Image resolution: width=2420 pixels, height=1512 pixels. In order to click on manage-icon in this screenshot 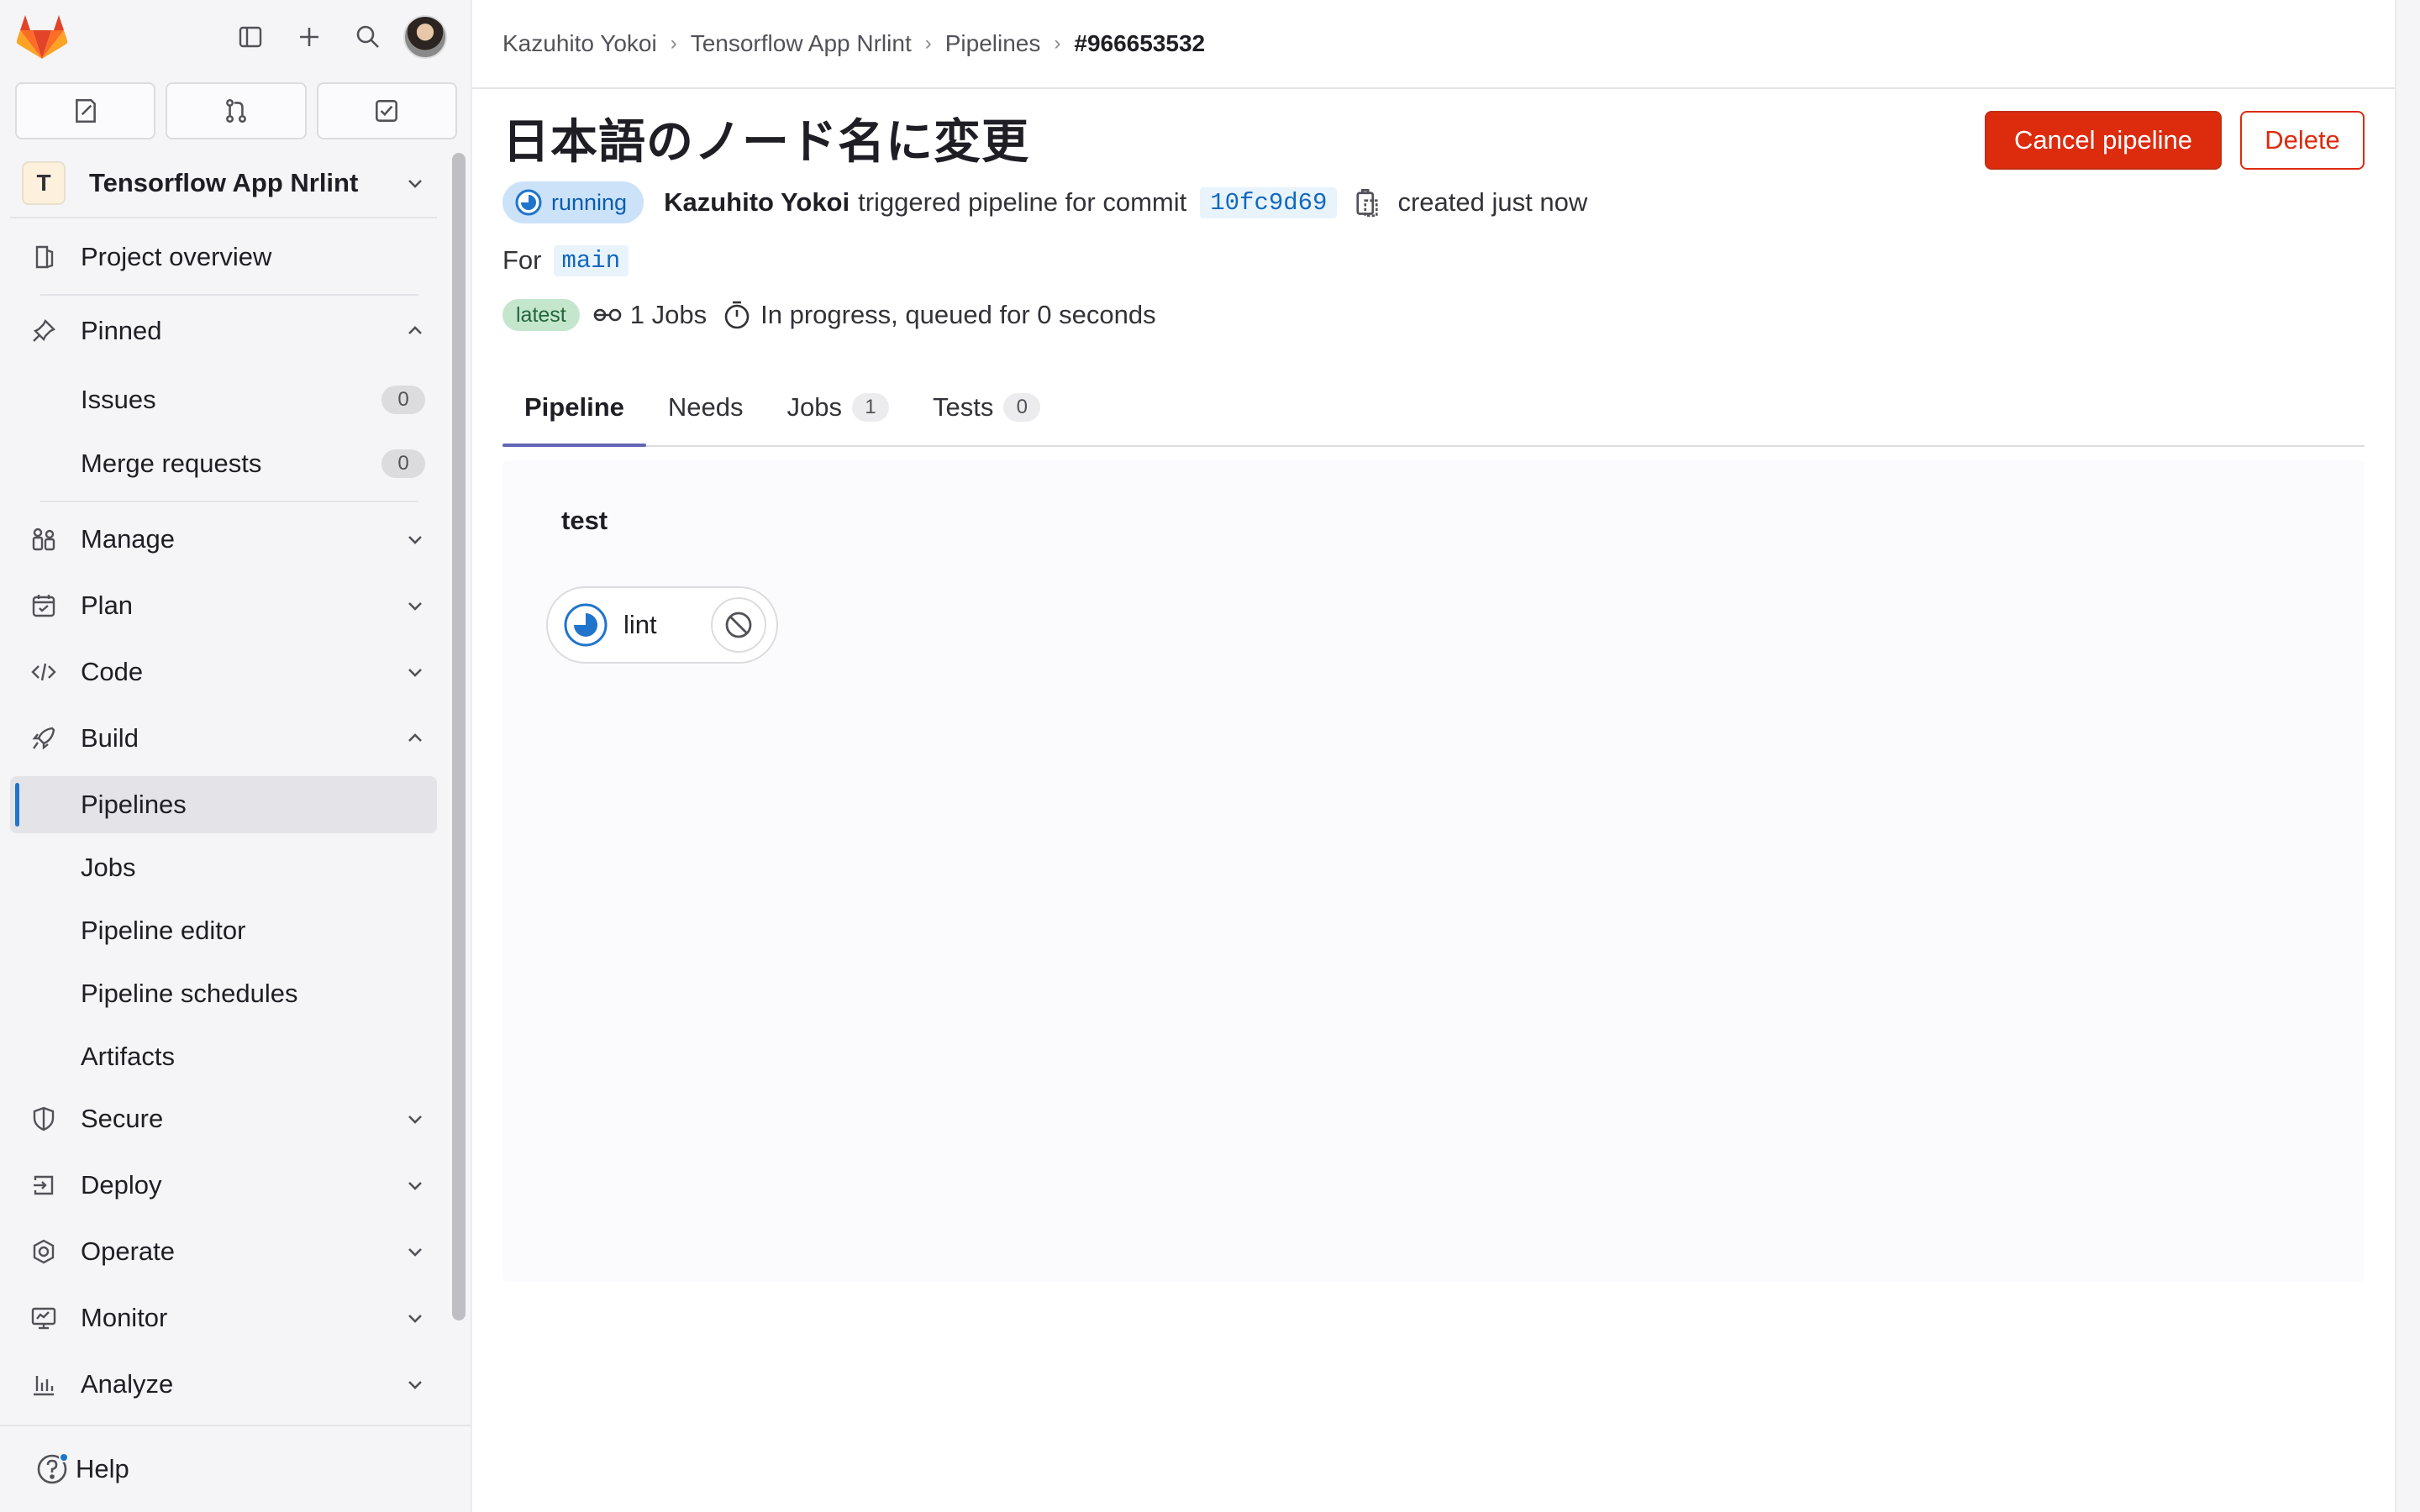, I will do `click(43, 539)`.